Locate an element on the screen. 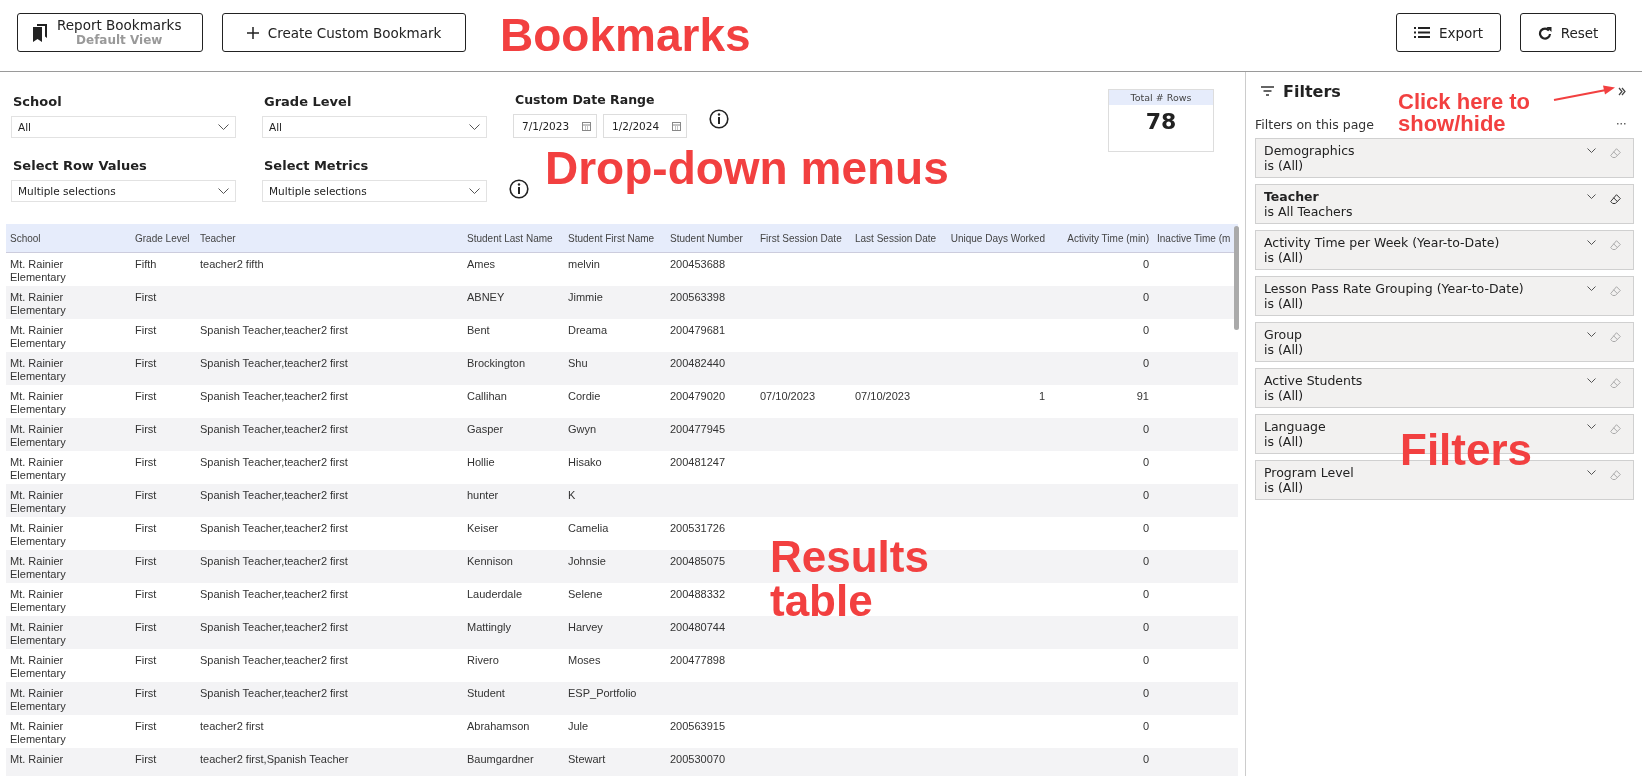 This screenshot has height=776, width=1642. table-cell: teacher2 first,Spanish Teacher is located at coordinates (274, 758).